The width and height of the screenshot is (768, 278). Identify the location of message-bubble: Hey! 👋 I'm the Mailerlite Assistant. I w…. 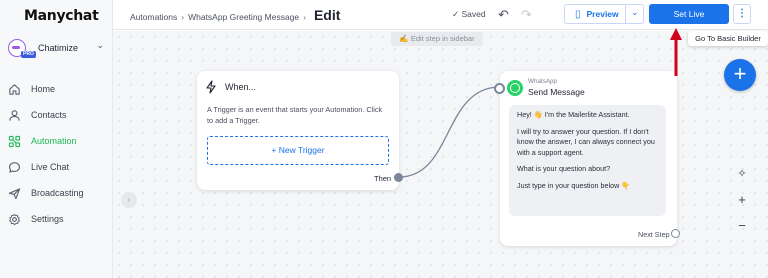
(587, 160).